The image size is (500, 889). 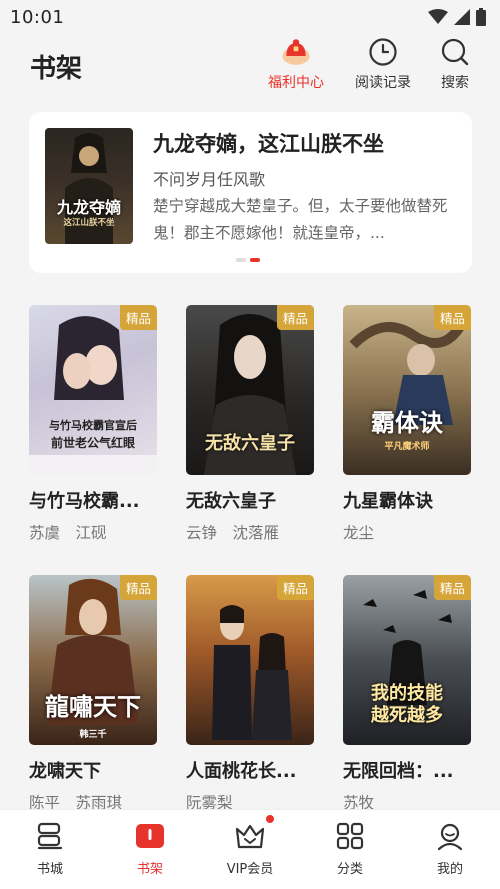 I want to click on tab-bookstore: 书城, so click(x=50, y=849).